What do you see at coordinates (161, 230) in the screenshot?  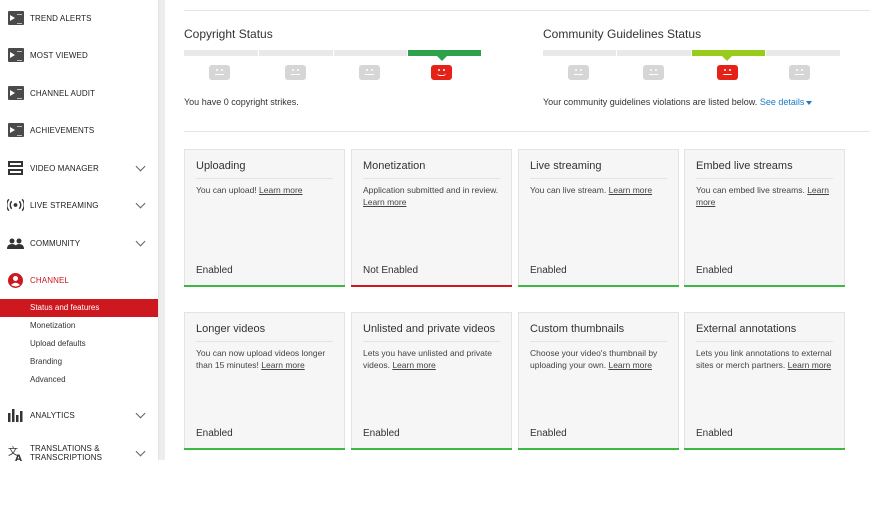 I see `sidebar-scrollbar` at bounding box center [161, 230].